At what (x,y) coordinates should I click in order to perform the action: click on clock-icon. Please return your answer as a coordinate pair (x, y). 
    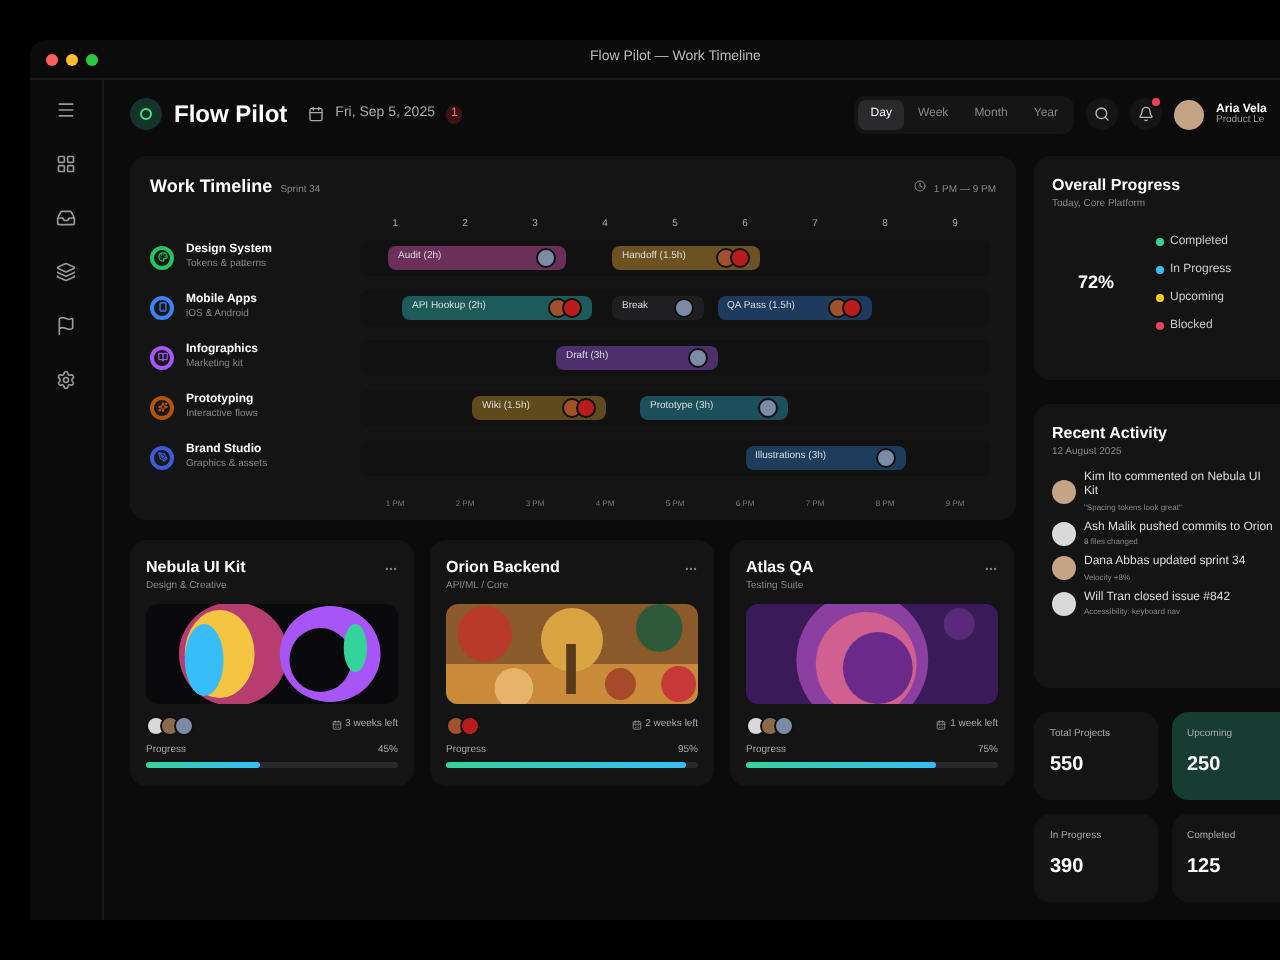
    Looking at the image, I should click on (919, 186).